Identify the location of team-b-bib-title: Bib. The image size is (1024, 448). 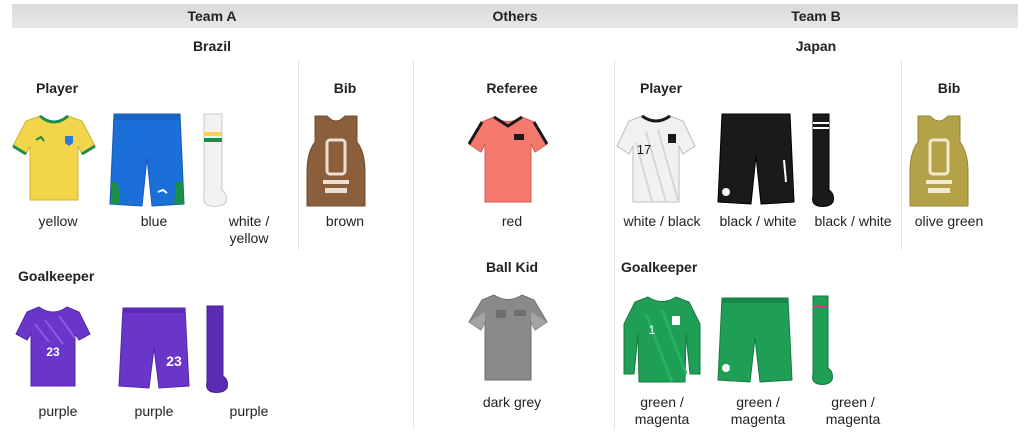
(949, 88).